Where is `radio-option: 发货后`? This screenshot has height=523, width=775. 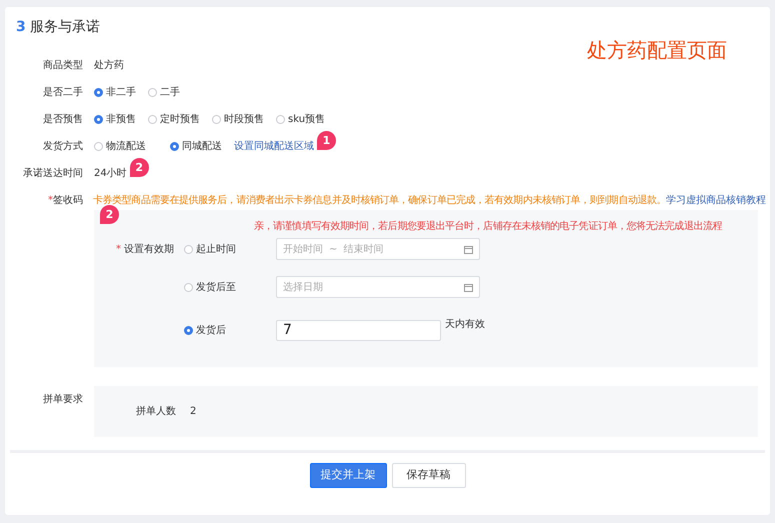 radio-option: 发货后 is located at coordinates (224, 330).